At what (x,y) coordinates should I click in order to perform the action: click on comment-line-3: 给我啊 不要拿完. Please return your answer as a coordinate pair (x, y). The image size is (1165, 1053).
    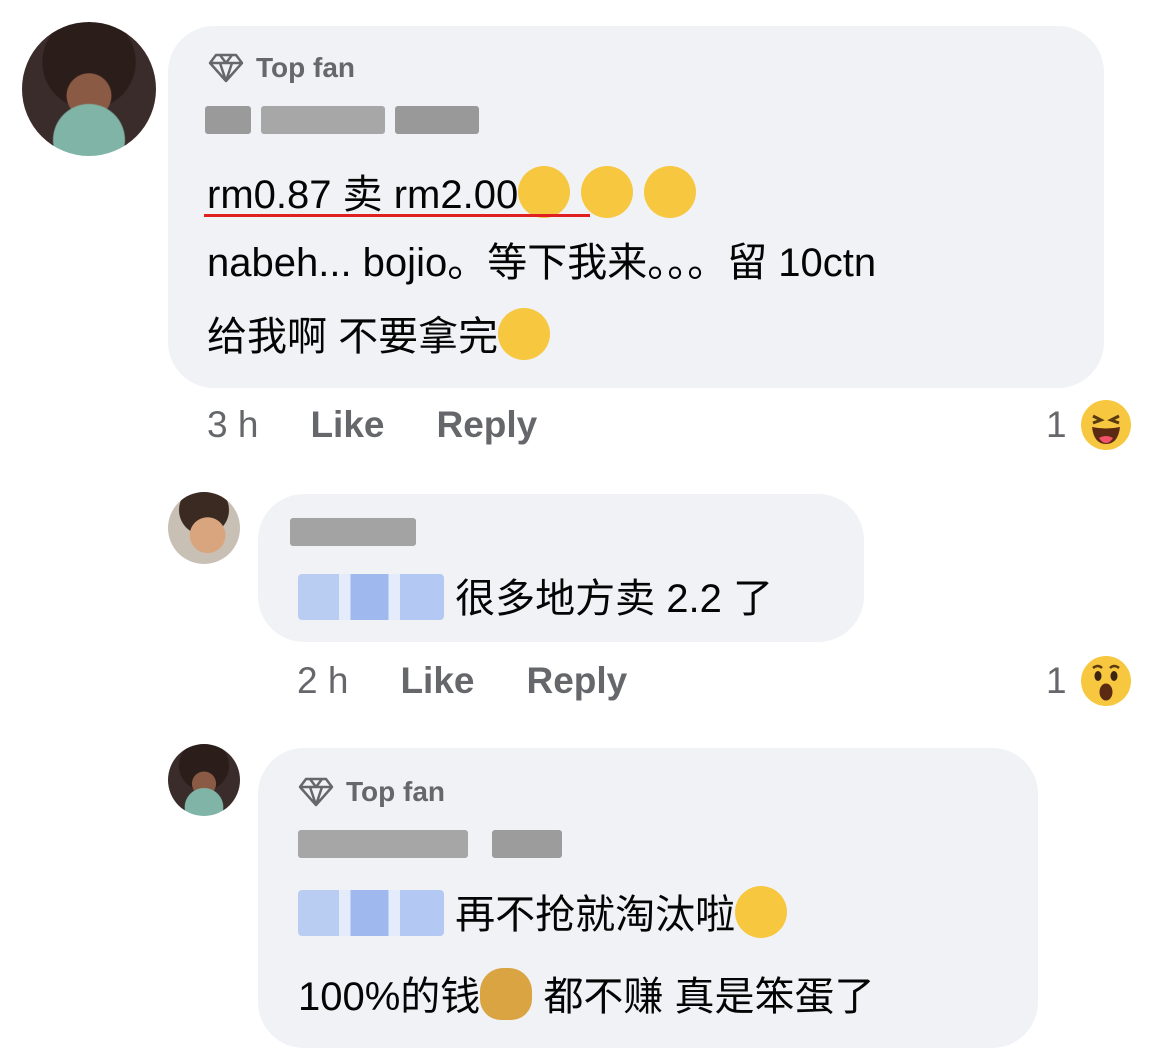
    Looking at the image, I should click on (353, 337).